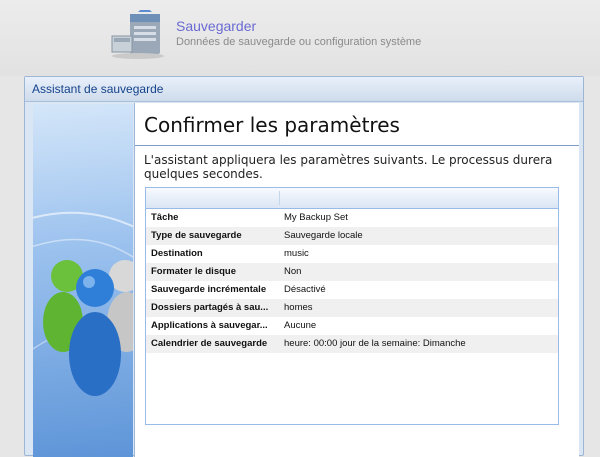 This screenshot has width=600, height=457. I want to click on wizard-side-art, so click(83, 280).